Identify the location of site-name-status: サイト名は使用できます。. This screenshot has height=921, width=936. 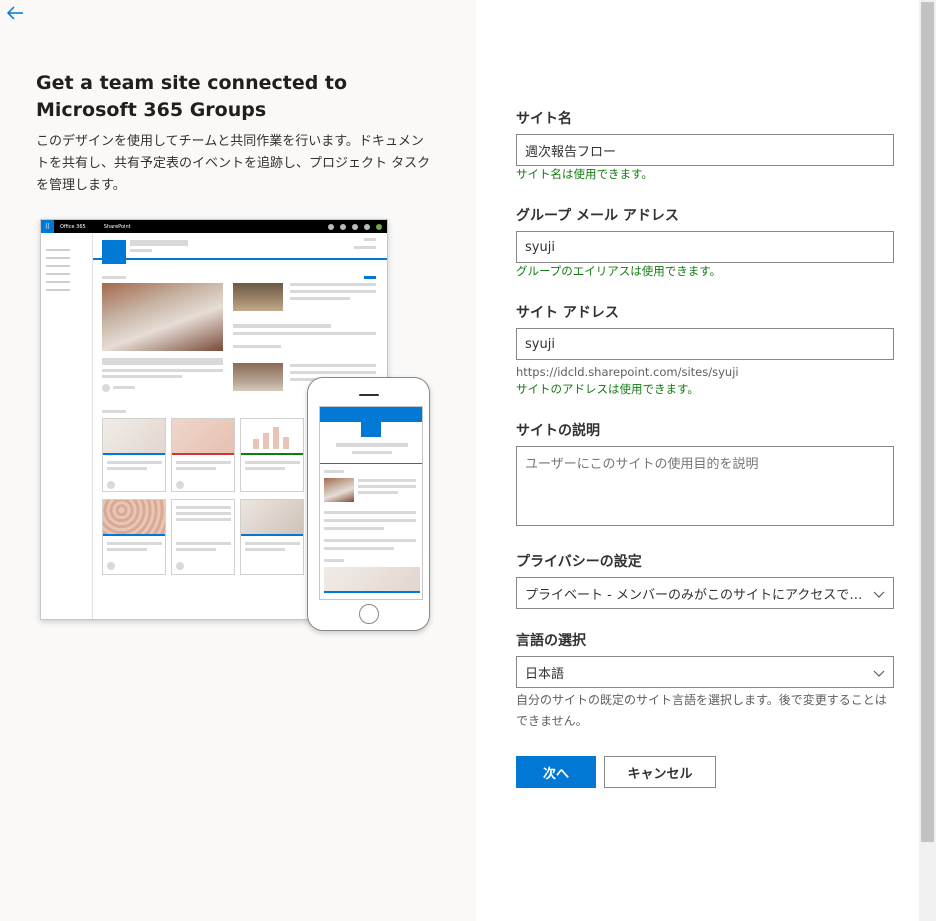
(584, 174).